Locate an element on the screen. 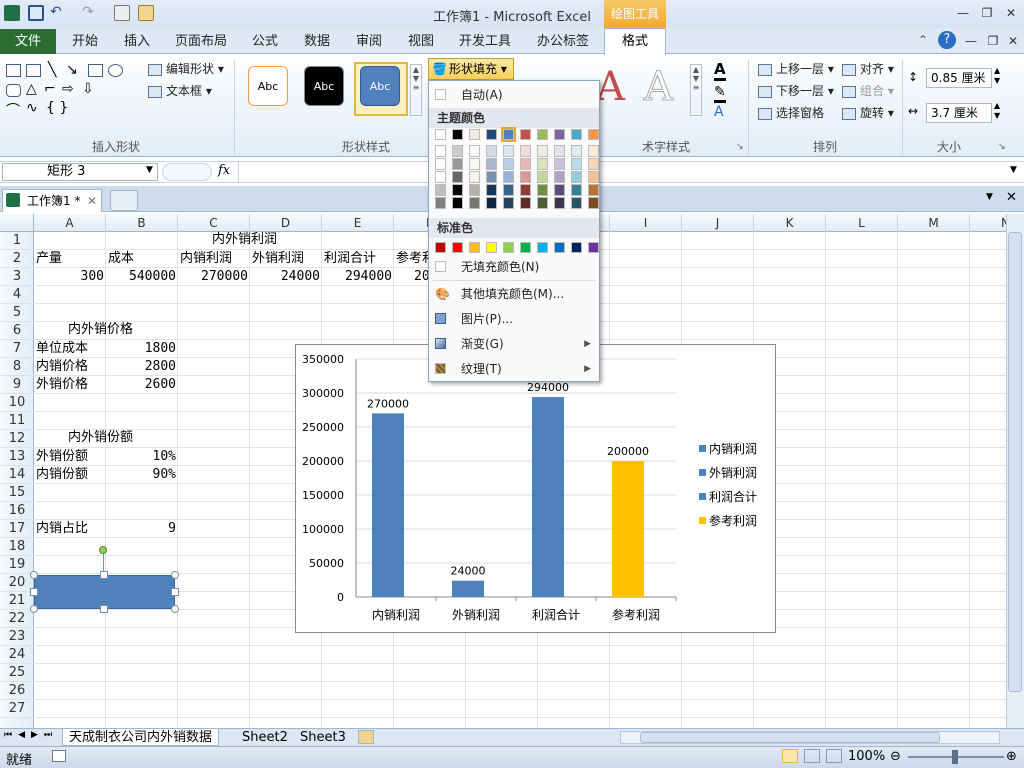 This screenshot has width=1024, height=768. cell-c3: 270000 is located at coordinates (213, 277).